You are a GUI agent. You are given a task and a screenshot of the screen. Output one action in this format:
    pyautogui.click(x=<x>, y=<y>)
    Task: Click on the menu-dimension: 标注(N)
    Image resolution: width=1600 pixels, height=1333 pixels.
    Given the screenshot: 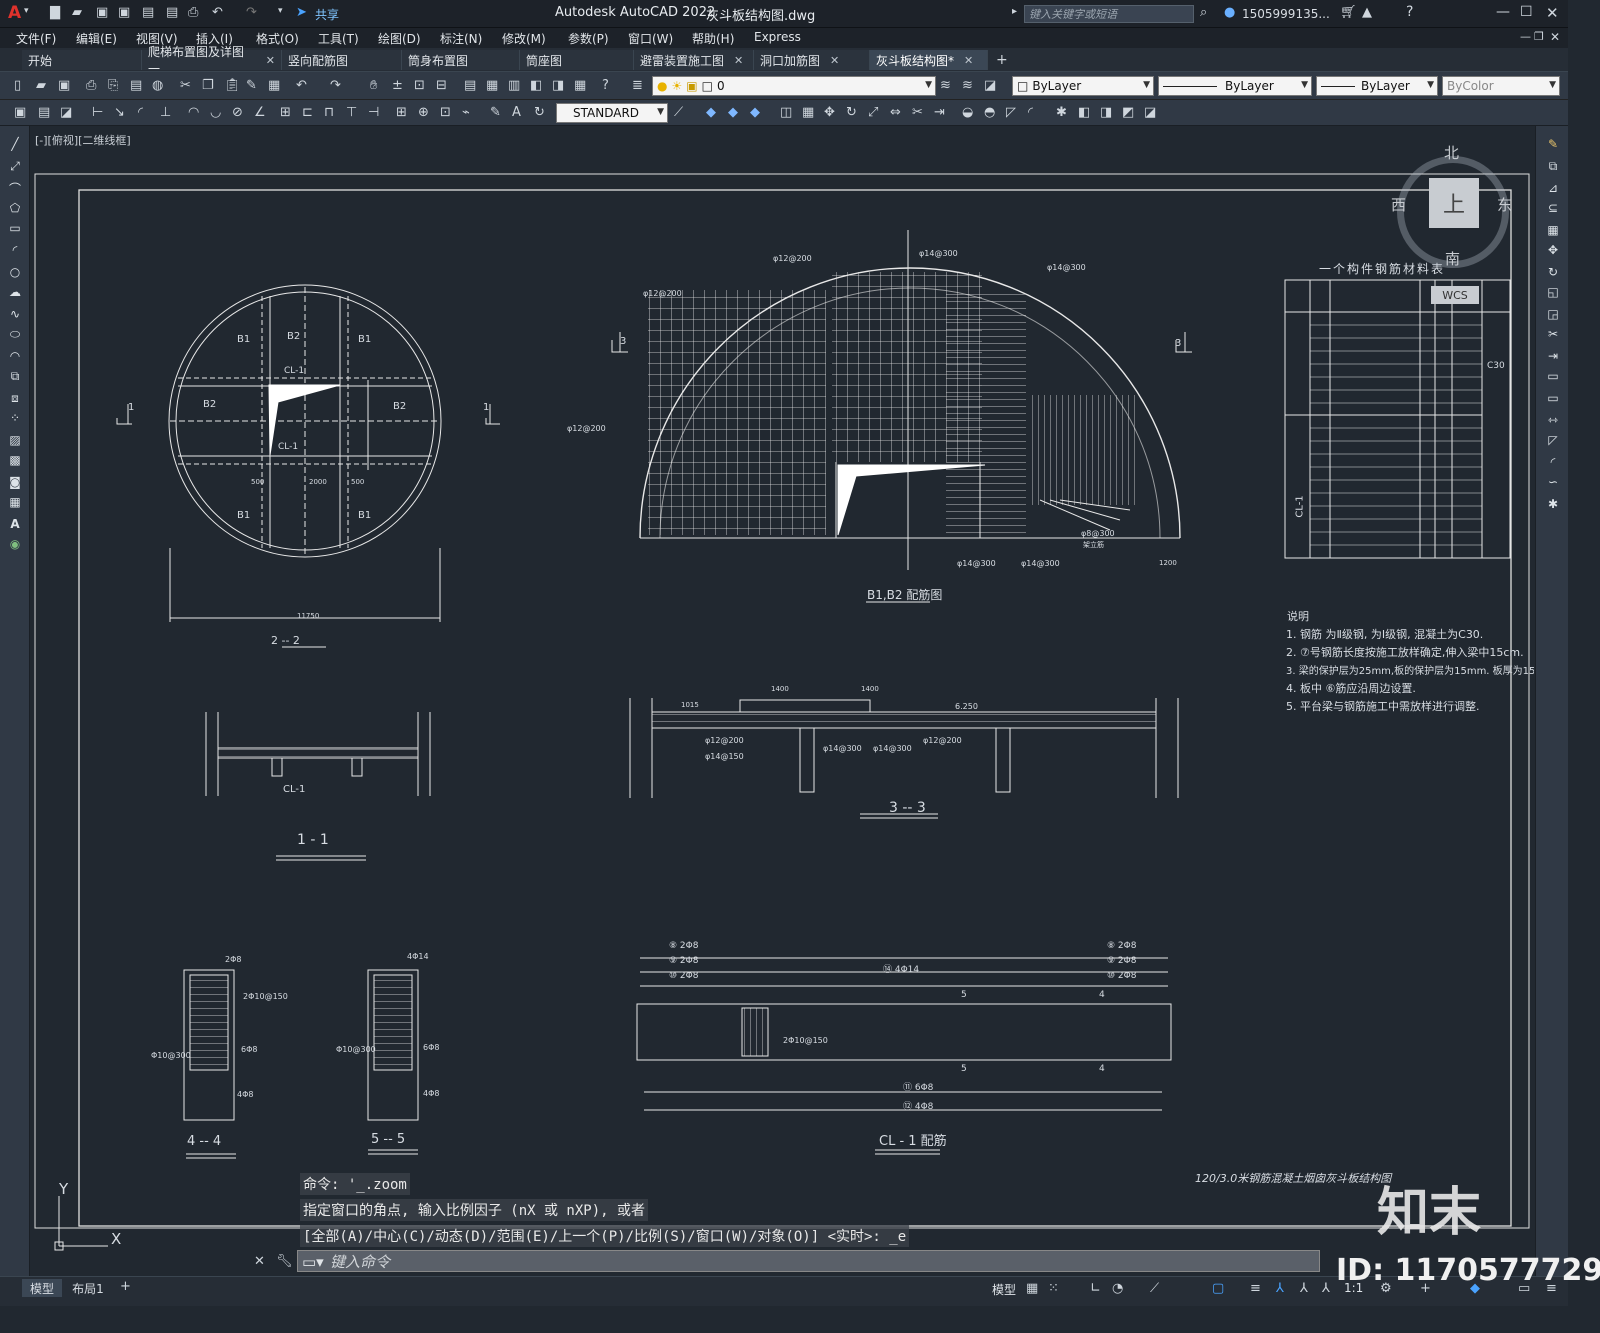 What is the action you would take?
    pyautogui.click(x=461, y=38)
    